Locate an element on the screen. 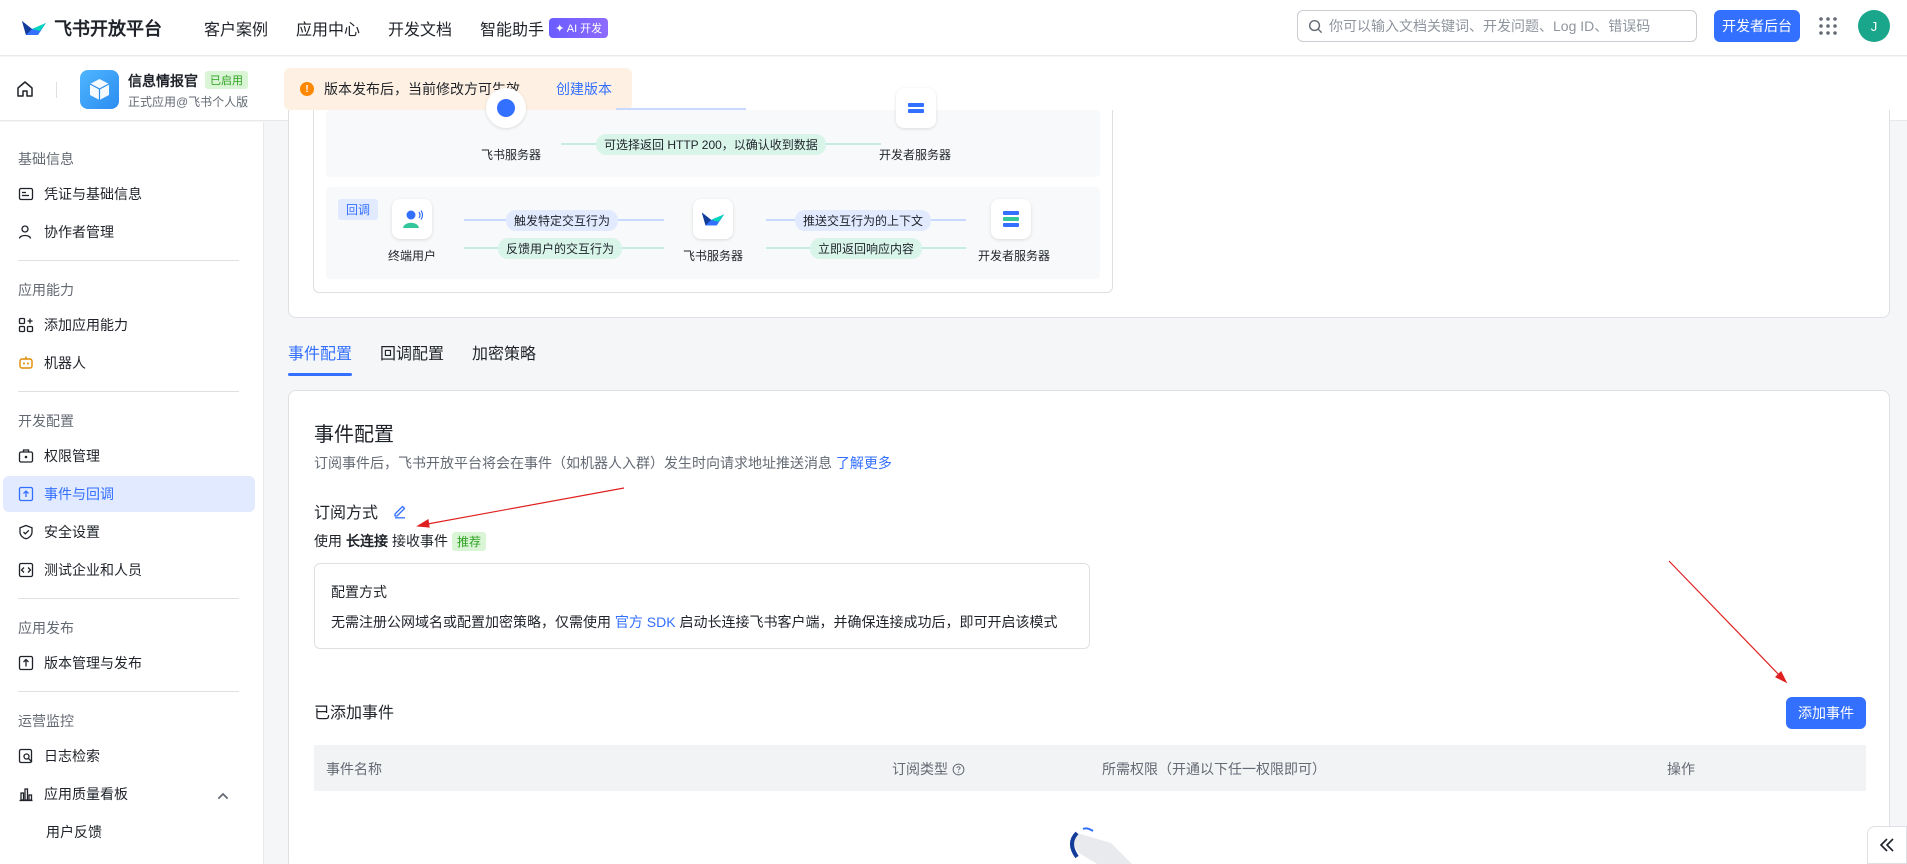 This screenshot has height=864, width=1907. developer-console-button: 开发者后台 is located at coordinates (1757, 26).